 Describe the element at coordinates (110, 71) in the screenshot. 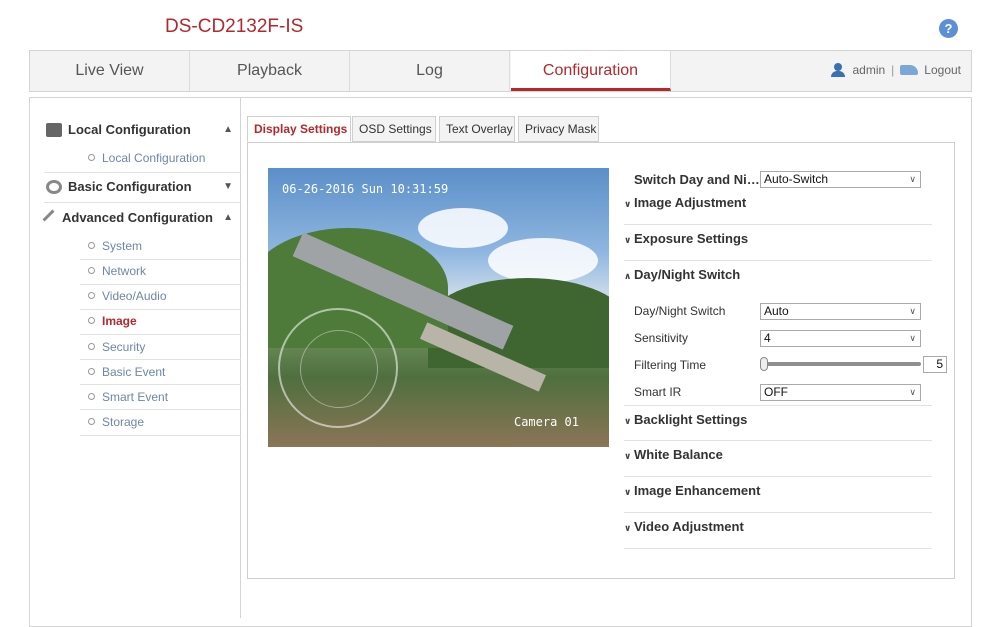

I see `tab-live-view: Live View` at that location.